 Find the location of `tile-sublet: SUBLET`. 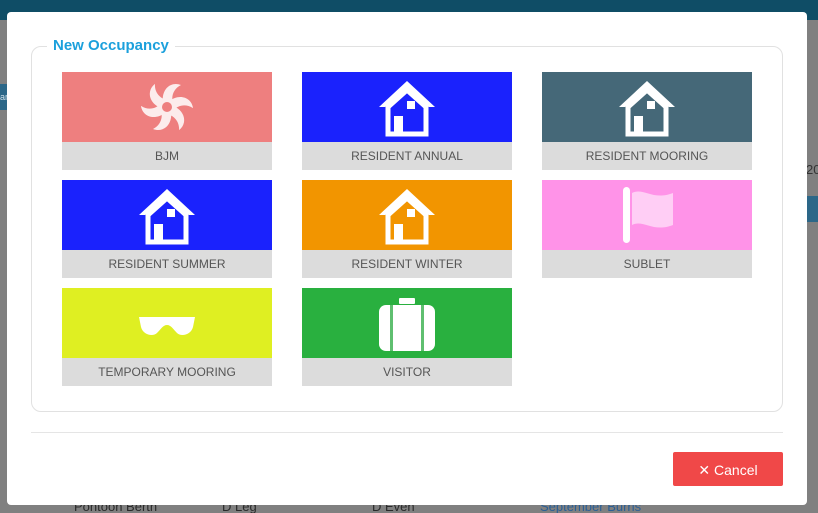

tile-sublet: SUBLET is located at coordinates (647, 229).